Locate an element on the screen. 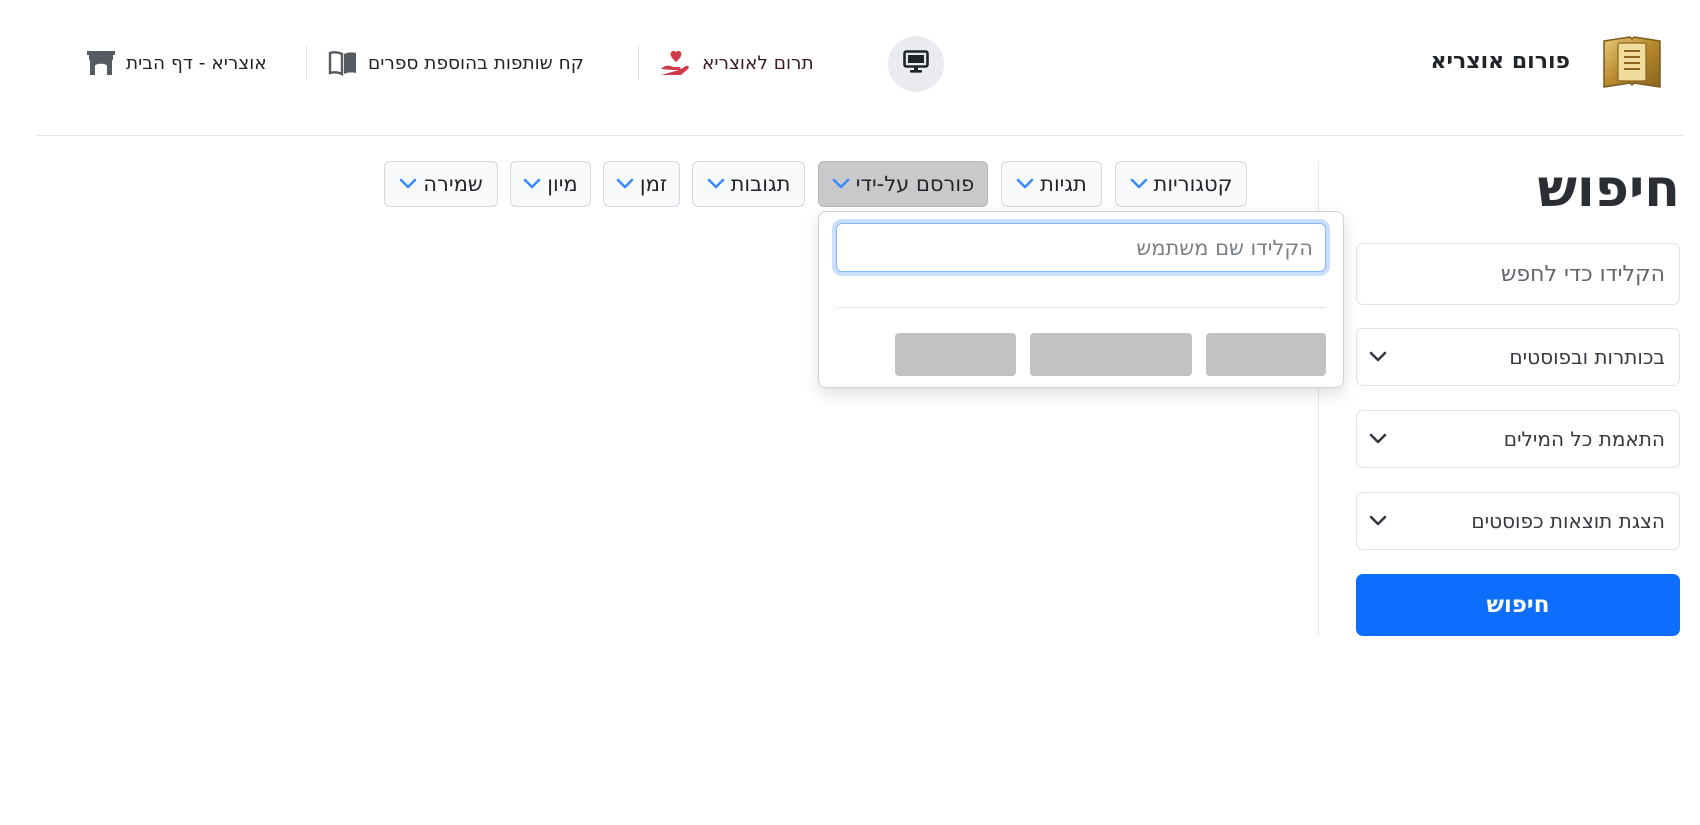  filter-label: קטגוריות is located at coordinates (1193, 184).